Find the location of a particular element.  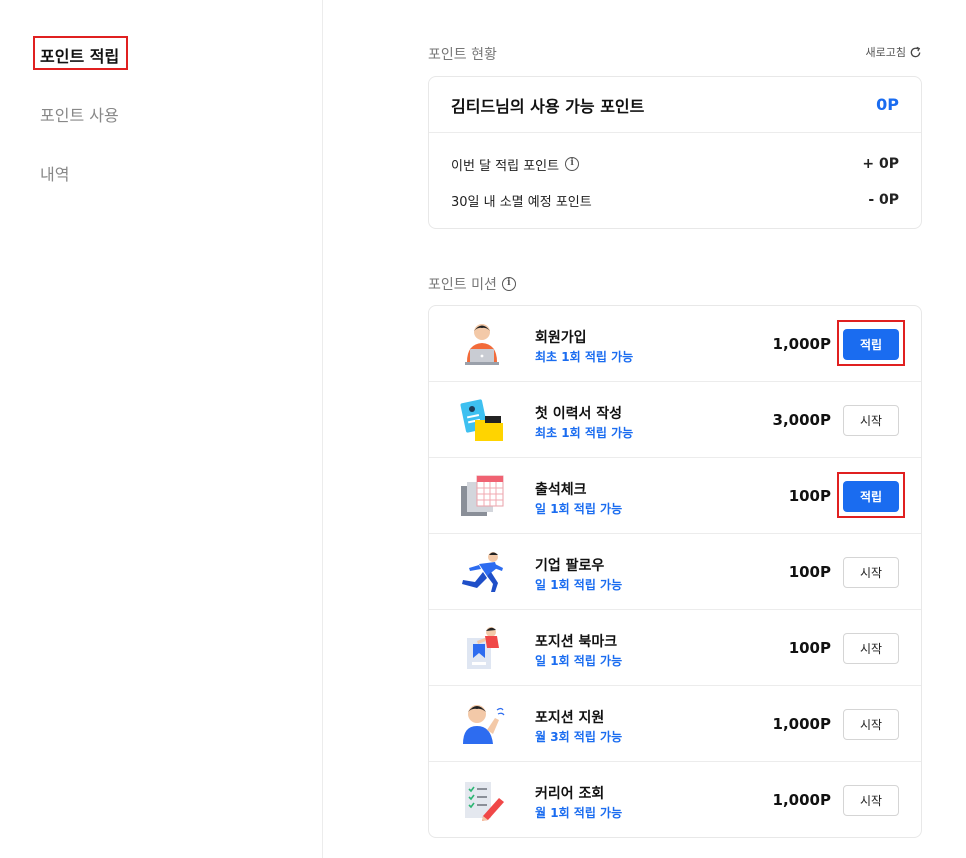

selection-highlight is located at coordinates (80, 53).